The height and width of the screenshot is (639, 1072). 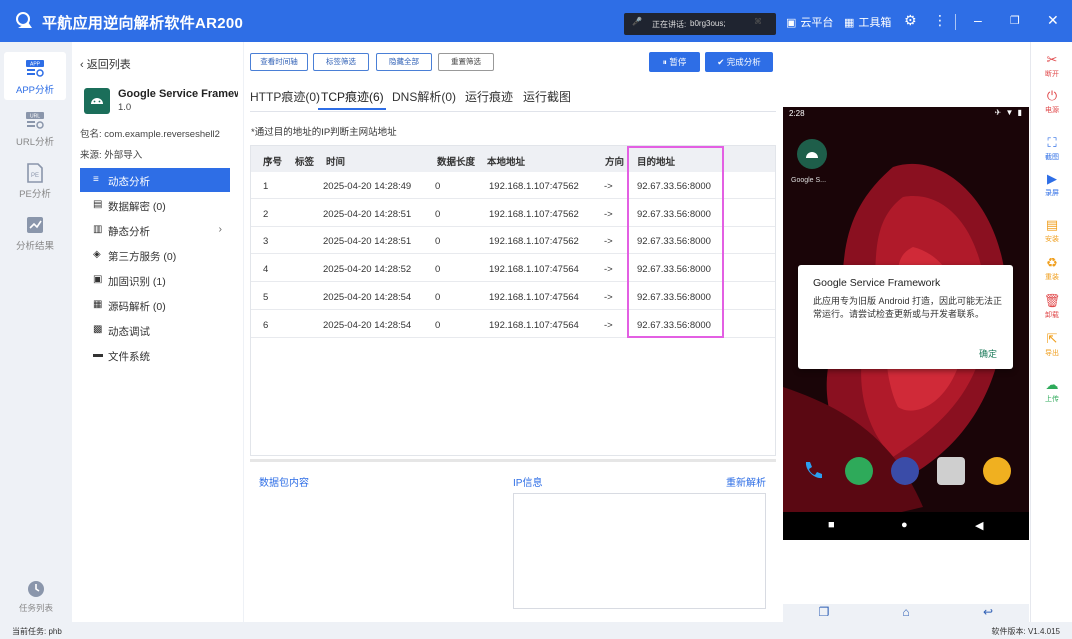 What do you see at coordinates (708, 23) in the screenshot?
I see `speaker-name: b0rg3ous;` at bounding box center [708, 23].